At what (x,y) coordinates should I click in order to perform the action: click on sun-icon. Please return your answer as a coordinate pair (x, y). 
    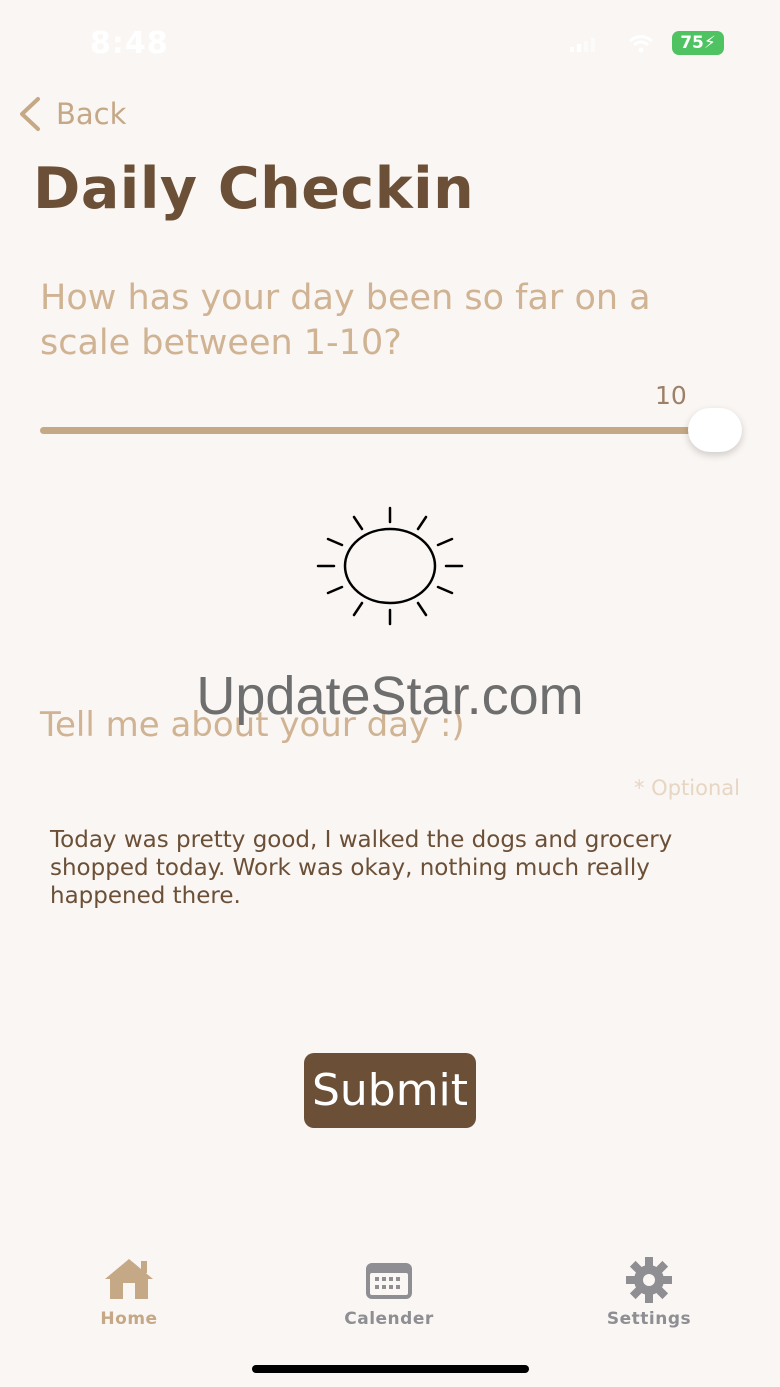
    Looking at the image, I should click on (390, 566).